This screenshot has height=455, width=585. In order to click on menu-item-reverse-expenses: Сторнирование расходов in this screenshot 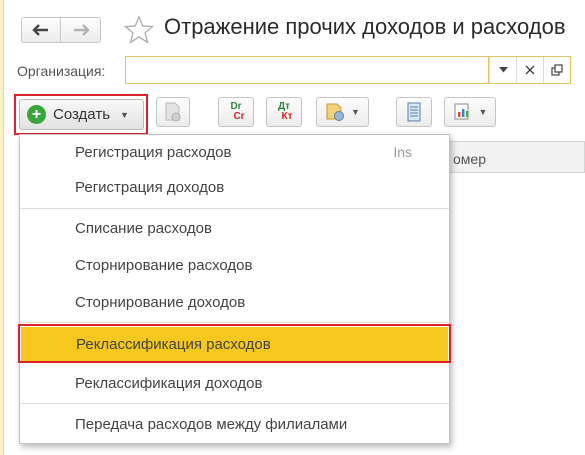, I will do `click(234, 266)`.